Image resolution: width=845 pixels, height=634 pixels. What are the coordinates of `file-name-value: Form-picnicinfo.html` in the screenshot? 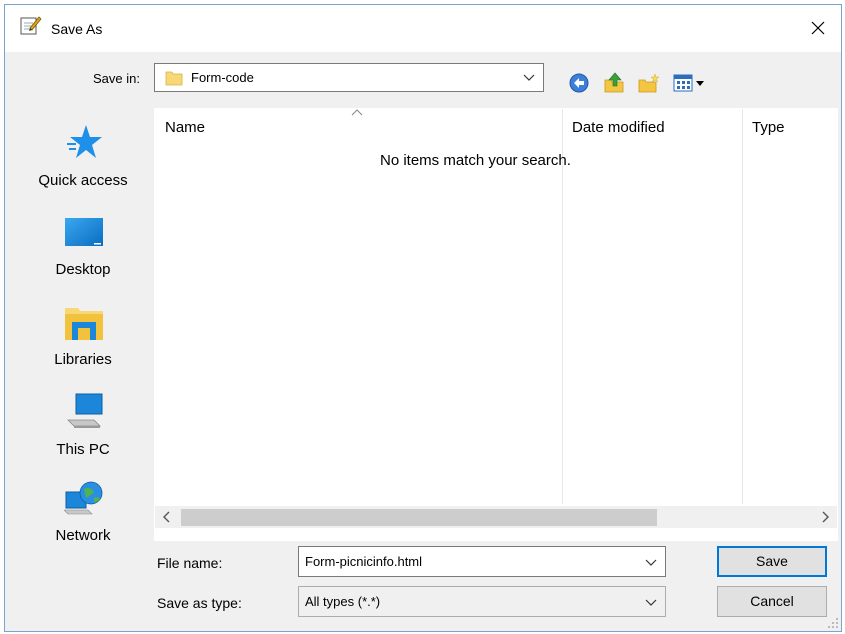 It's located at (364, 561).